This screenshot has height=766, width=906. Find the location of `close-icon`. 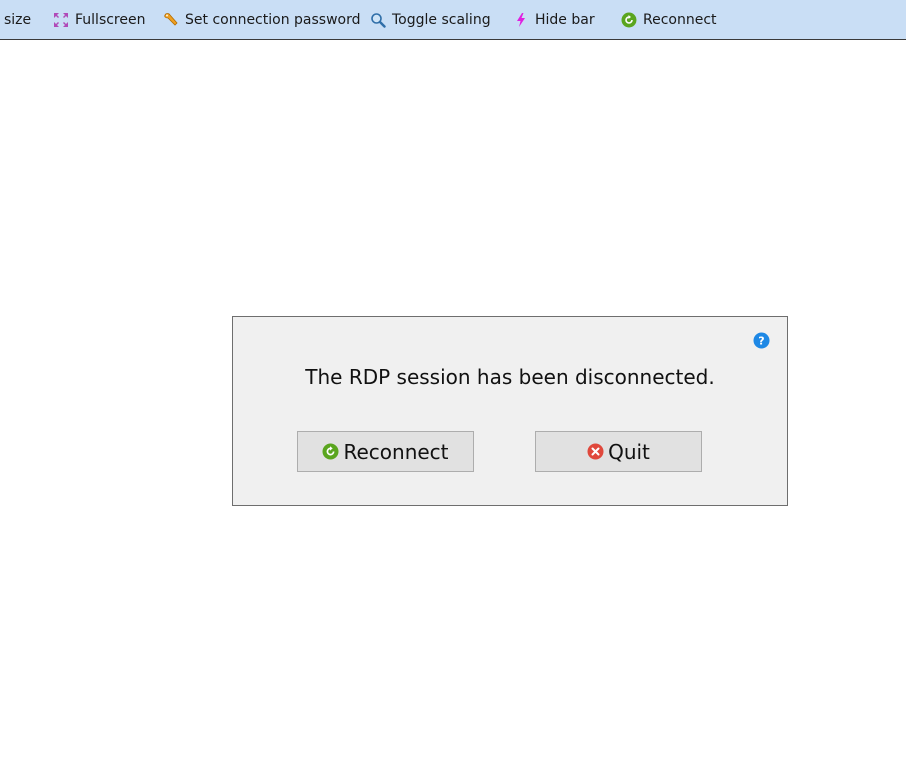

close-icon is located at coordinates (595, 451).